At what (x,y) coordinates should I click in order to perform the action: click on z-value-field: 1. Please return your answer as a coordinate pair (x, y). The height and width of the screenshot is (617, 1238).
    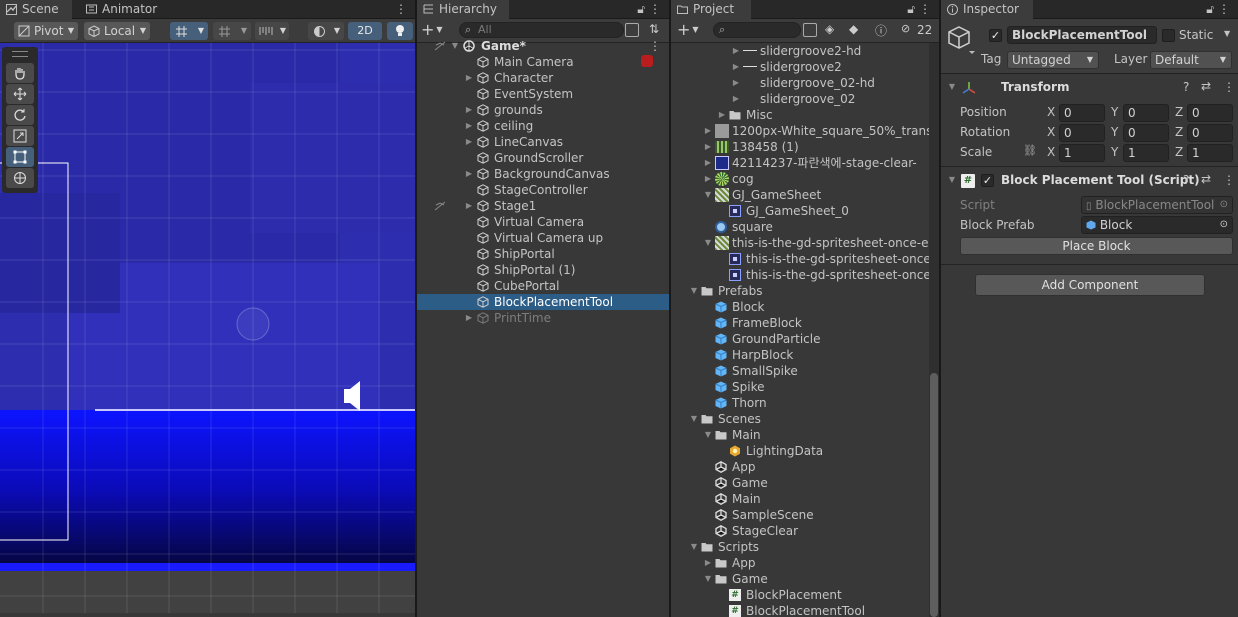
    Looking at the image, I should click on (1210, 153).